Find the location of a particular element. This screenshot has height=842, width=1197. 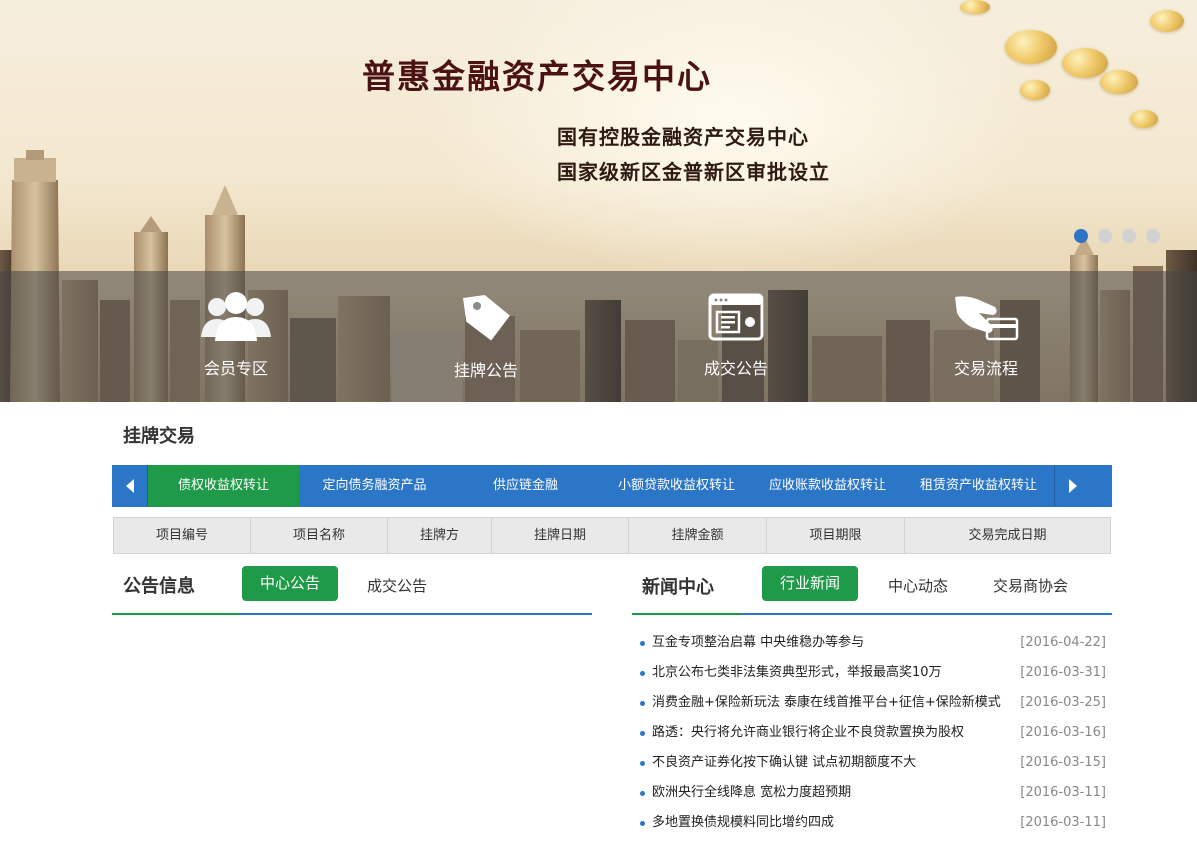

browser-window-icon is located at coordinates (736, 317).